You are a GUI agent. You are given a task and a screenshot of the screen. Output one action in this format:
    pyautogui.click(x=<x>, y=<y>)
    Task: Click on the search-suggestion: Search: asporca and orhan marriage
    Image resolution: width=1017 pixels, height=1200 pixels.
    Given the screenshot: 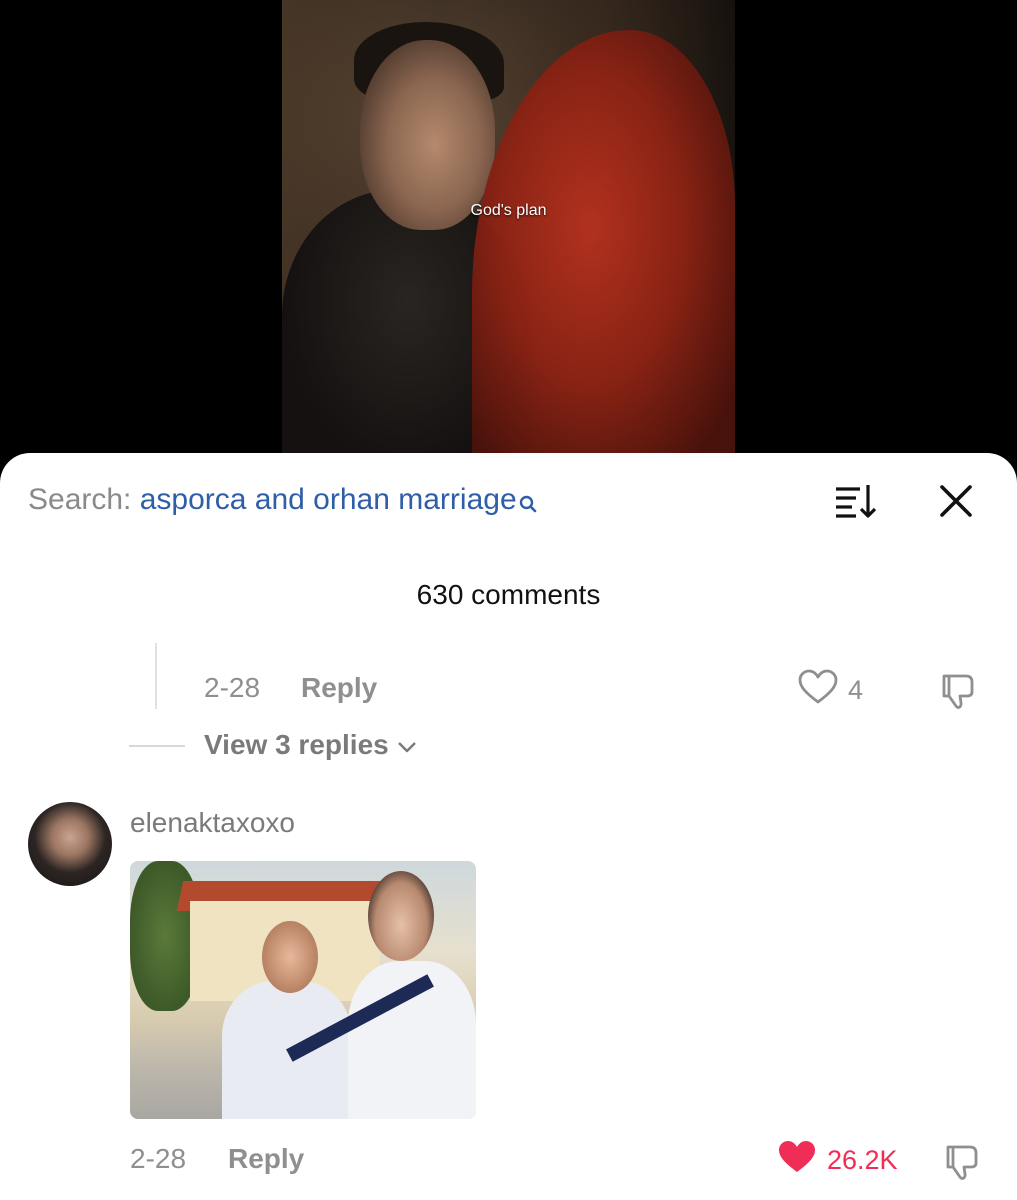 What is the action you would take?
    pyautogui.click(x=282, y=500)
    